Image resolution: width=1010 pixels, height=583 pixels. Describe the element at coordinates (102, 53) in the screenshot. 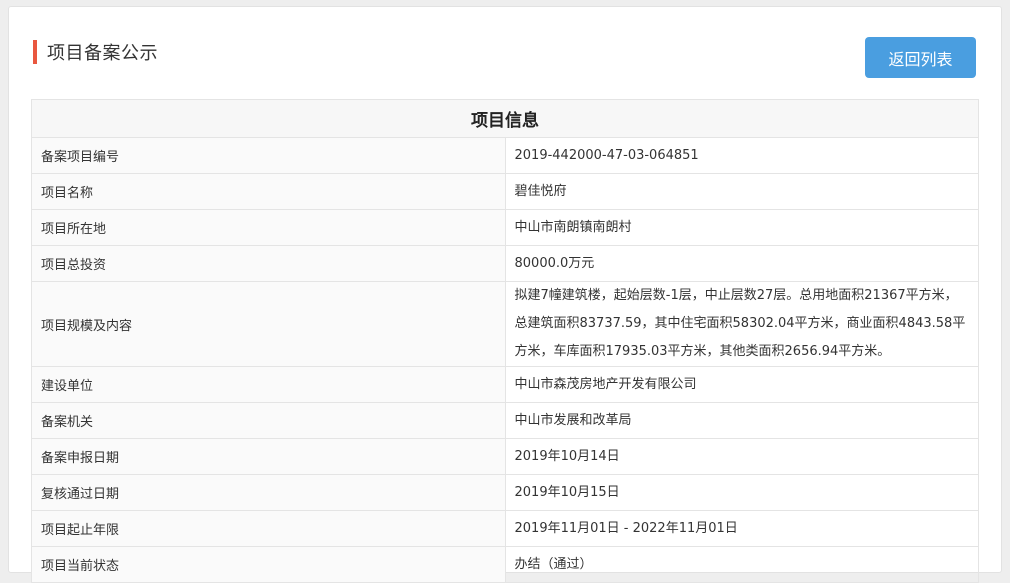

I see `page-title: 项目备案公示` at that location.